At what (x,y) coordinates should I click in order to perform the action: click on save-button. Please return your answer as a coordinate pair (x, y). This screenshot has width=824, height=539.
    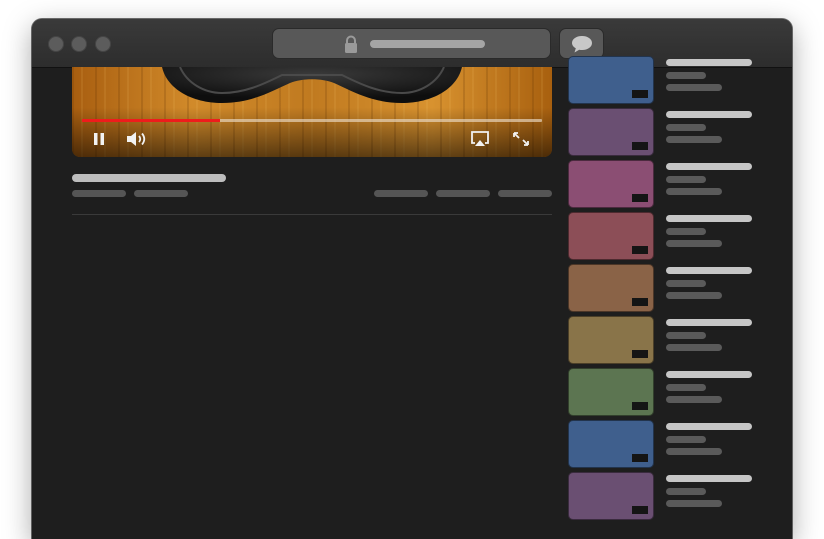
    Looking at the image, I should click on (525, 193).